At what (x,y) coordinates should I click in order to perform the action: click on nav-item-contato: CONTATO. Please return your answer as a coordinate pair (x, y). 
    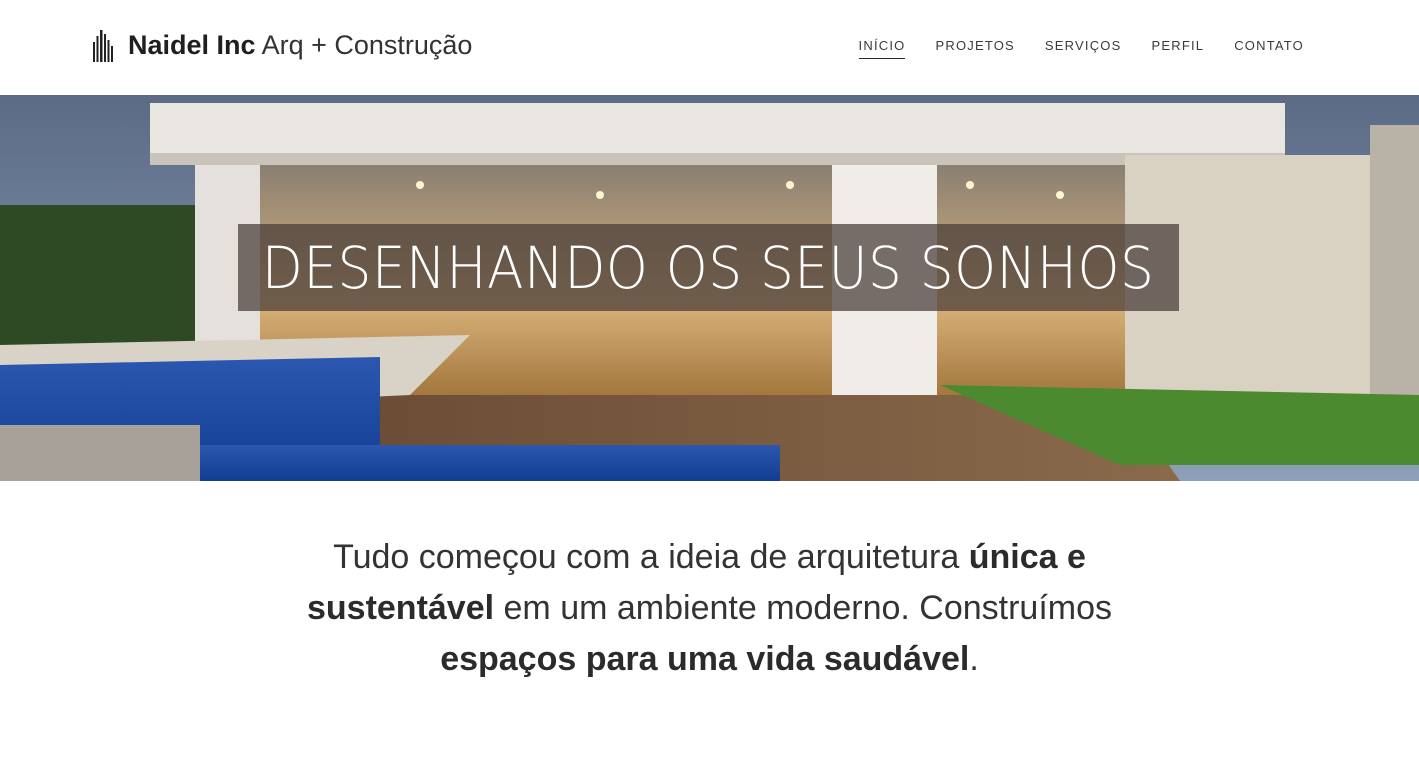
    Looking at the image, I should click on (1269, 48).